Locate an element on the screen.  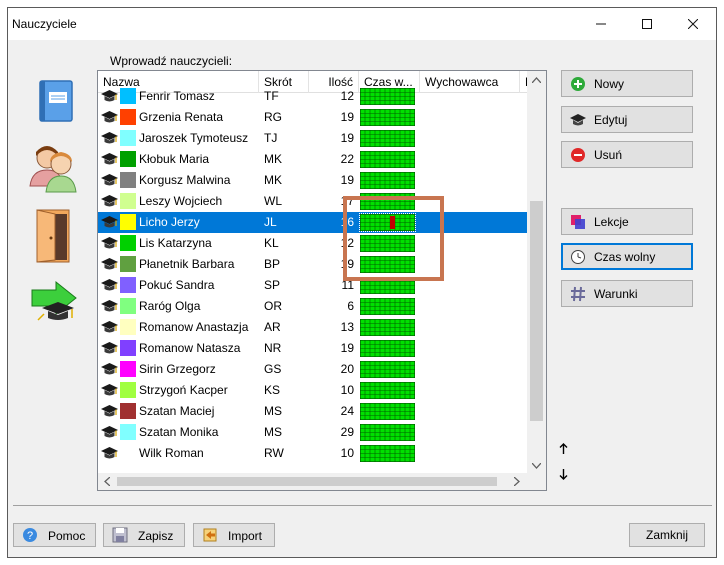
conditions-button: Warunki is located at coordinates (627, 293).